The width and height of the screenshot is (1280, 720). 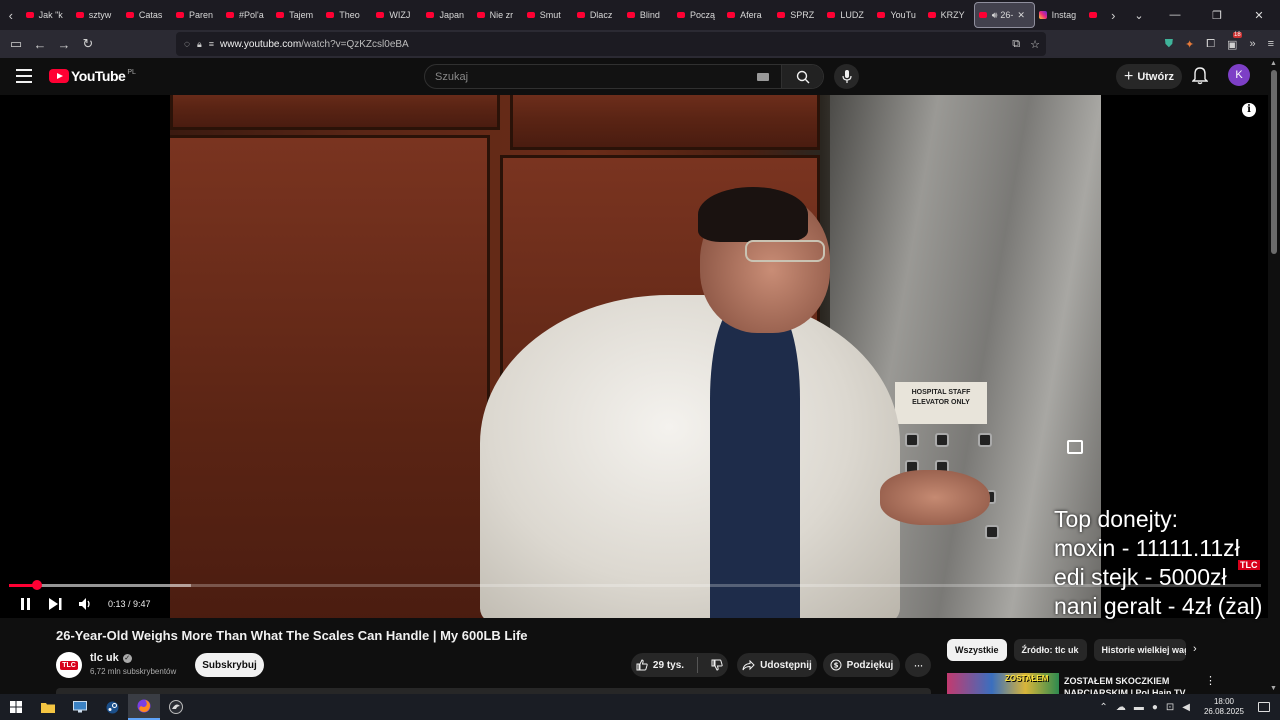 What do you see at coordinates (1210, 44) in the screenshot?
I see `extensions-puzzle-icon: ⧠` at bounding box center [1210, 44].